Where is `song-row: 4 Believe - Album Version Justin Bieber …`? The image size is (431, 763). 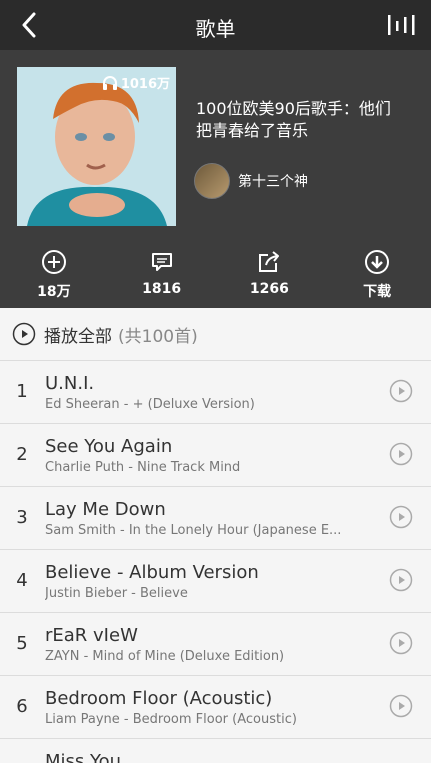 song-row: 4 Believe - Album Version Justin Bieber … is located at coordinates (215, 581).